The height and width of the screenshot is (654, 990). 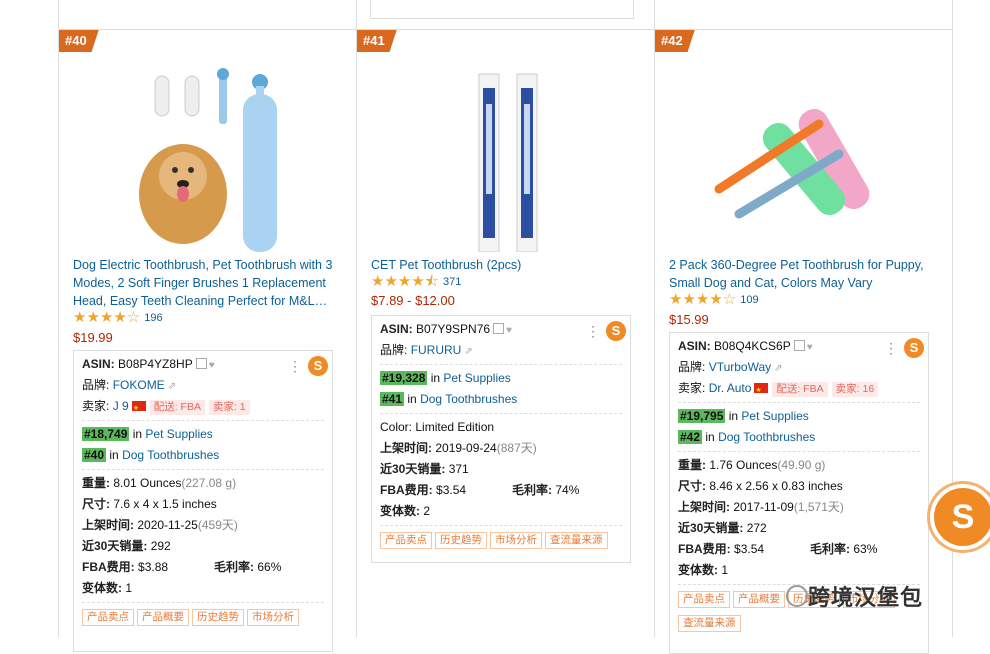 What do you see at coordinates (139, 385) in the screenshot?
I see `brand-link: FOKOME` at bounding box center [139, 385].